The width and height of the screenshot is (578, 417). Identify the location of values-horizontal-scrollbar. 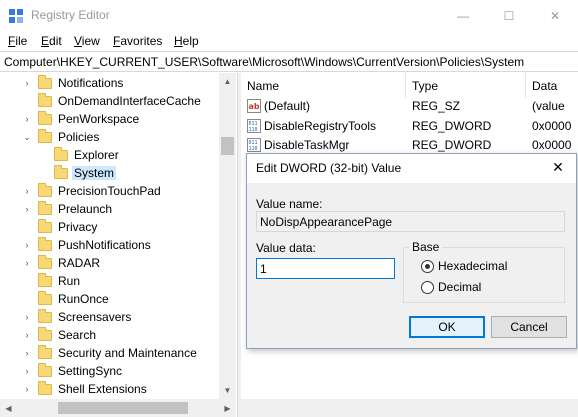
(409, 408).